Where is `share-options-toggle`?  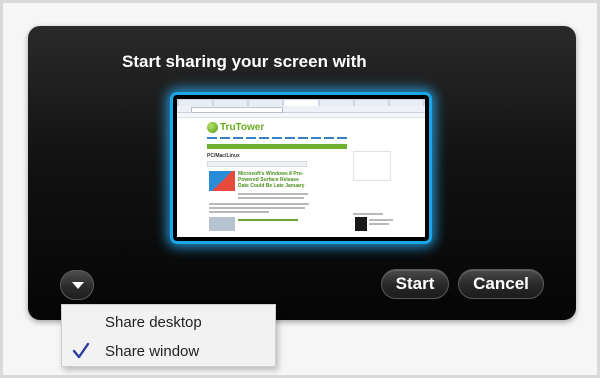
share-options-toggle is located at coordinates (77, 285).